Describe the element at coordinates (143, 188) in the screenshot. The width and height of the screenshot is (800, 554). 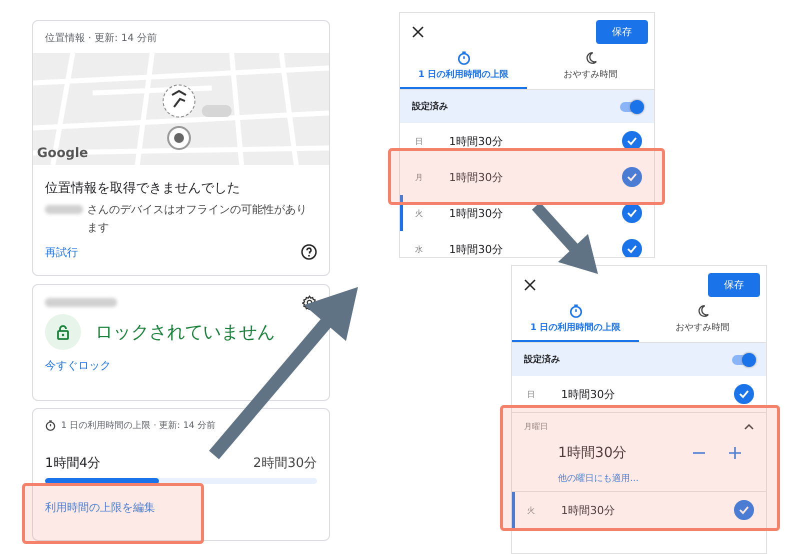
I see `error-title: 位置情報を取得できませんでした` at that location.